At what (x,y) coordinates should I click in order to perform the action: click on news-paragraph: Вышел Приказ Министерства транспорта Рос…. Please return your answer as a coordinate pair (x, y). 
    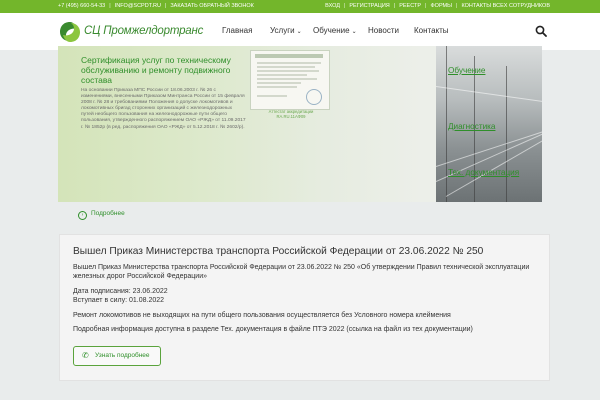
    Looking at the image, I should click on (301, 272).